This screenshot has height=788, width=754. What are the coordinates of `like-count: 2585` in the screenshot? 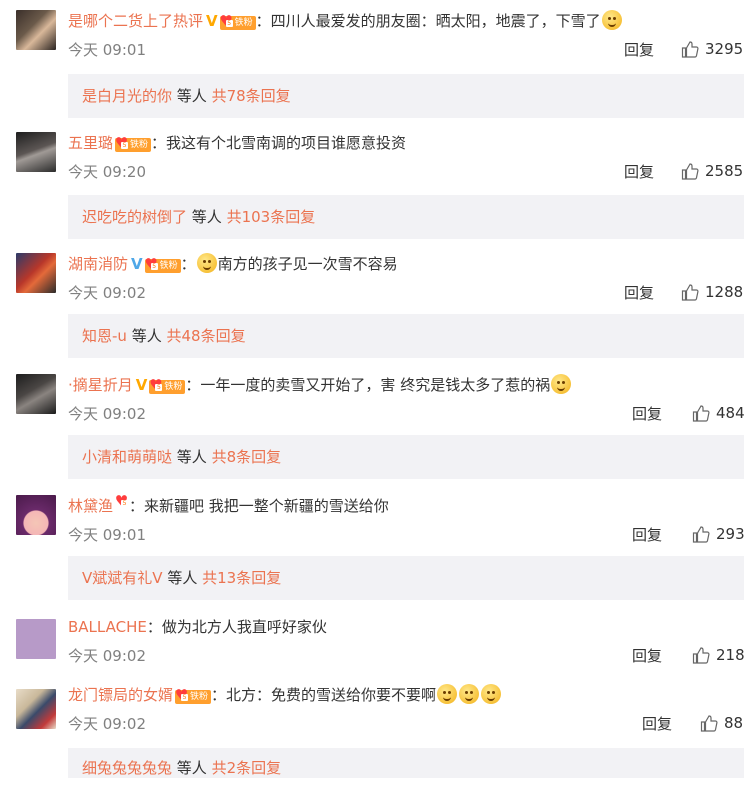 It's located at (724, 171).